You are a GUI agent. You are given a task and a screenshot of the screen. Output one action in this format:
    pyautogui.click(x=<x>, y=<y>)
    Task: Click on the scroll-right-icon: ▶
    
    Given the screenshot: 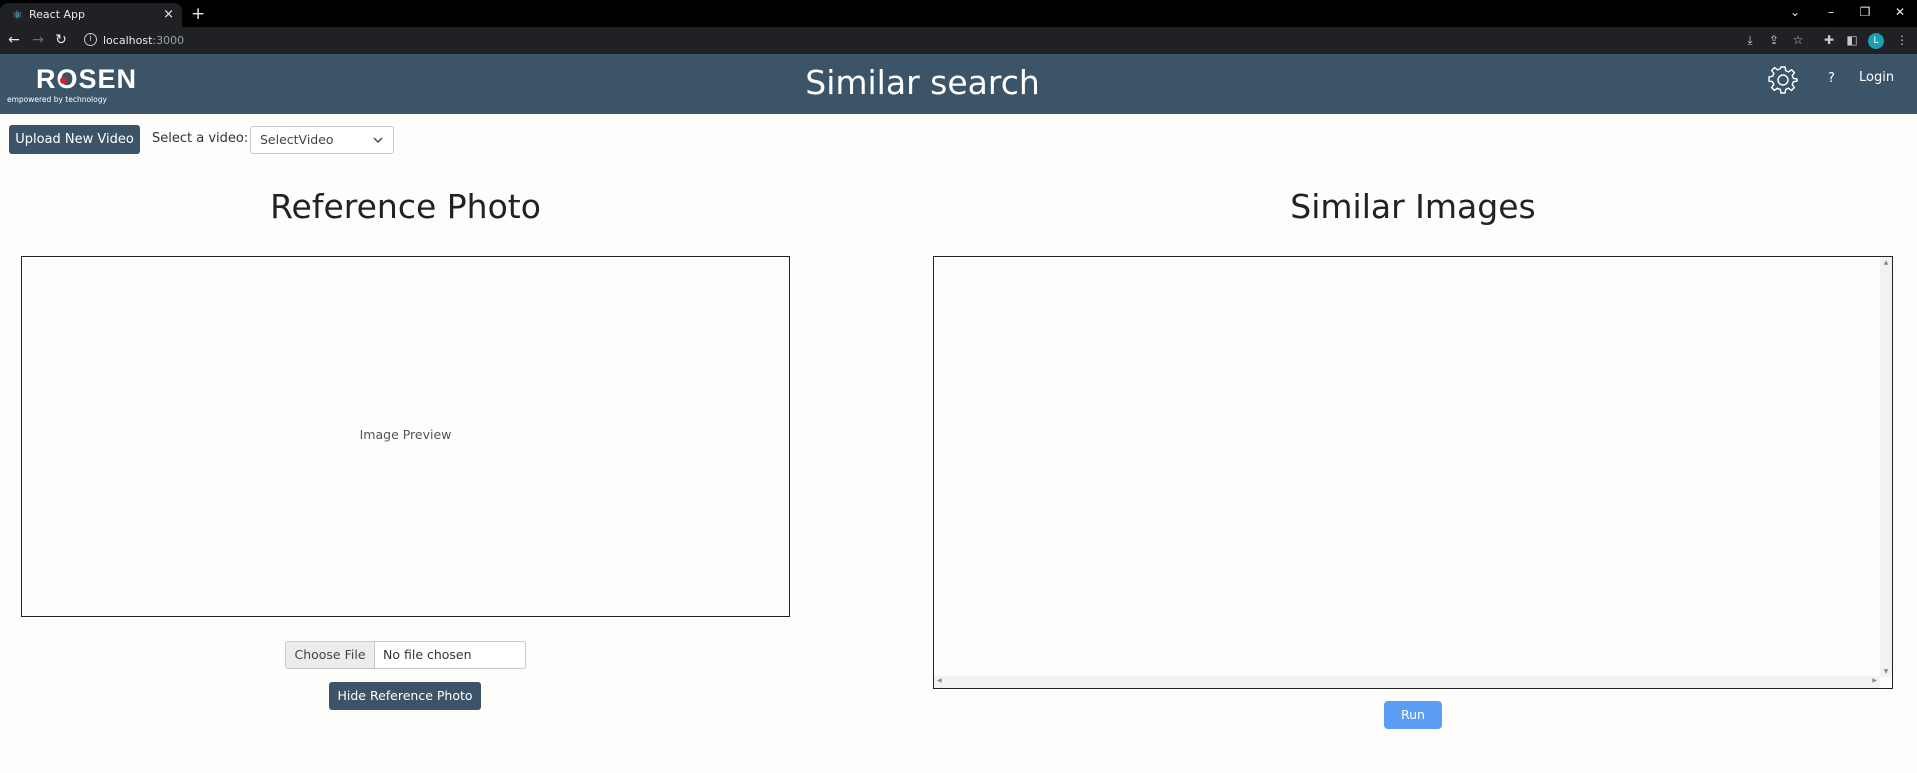 What is the action you would take?
    pyautogui.click(x=1874, y=680)
    